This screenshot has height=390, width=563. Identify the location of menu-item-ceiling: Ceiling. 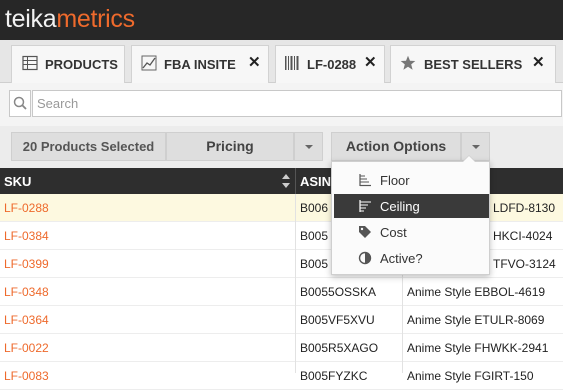
(411, 206).